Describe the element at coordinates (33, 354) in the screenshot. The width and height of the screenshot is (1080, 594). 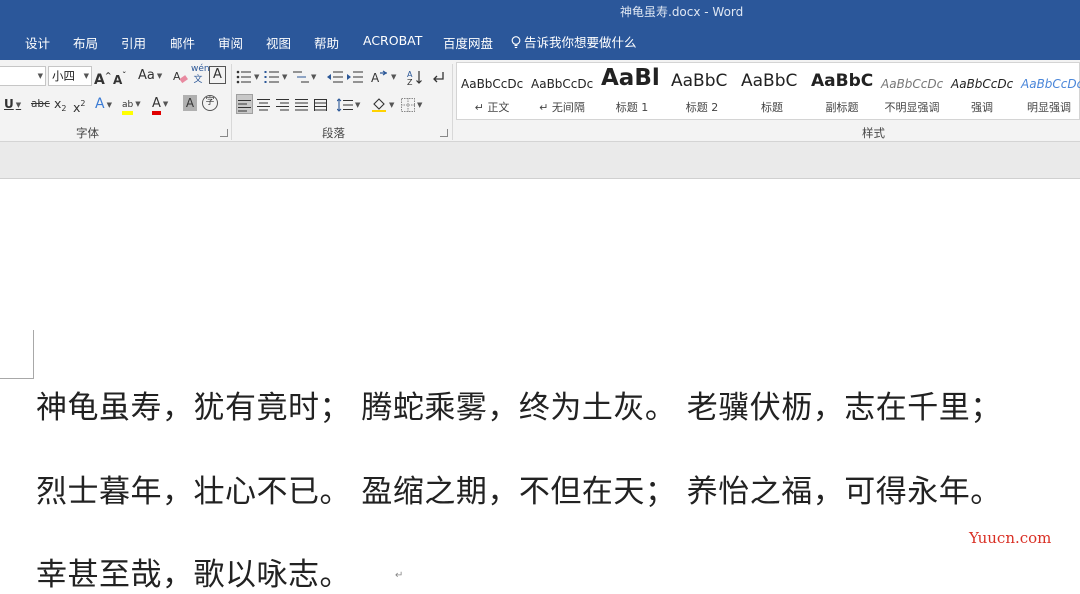
I see `crop-mark` at that location.